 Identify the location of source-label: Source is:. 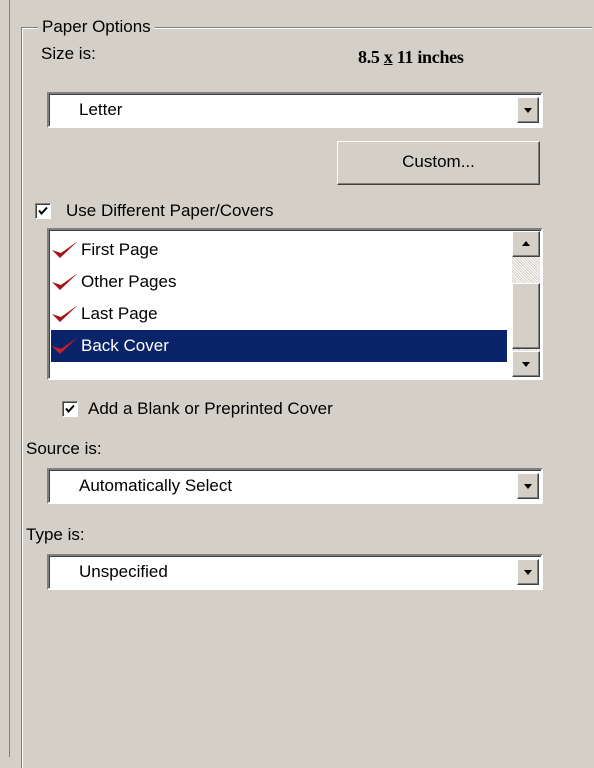
(64, 448).